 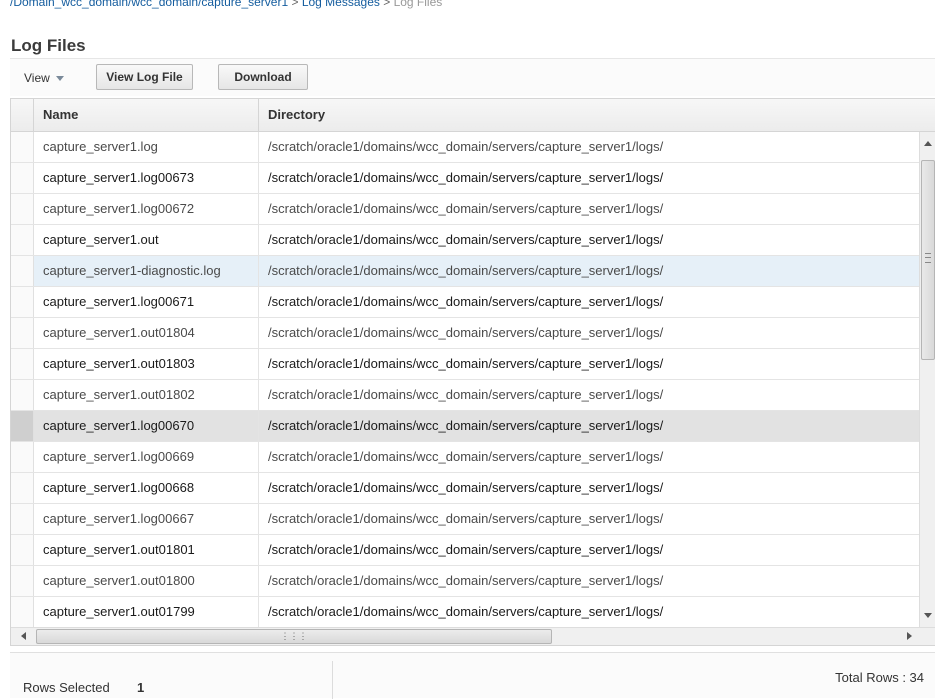 What do you see at coordinates (146, 519) in the screenshot?
I see `cell-name: capture_server1.log00667` at bounding box center [146, 519].